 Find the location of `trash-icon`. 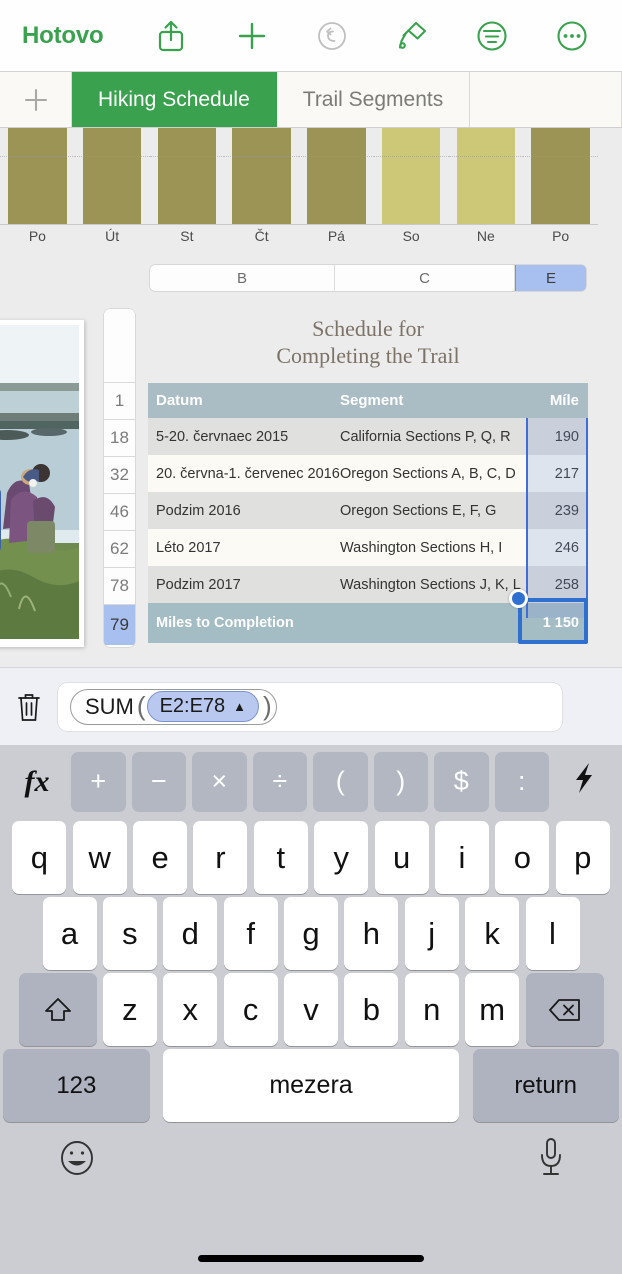

trash-icon is located at coordinates (29, 707).